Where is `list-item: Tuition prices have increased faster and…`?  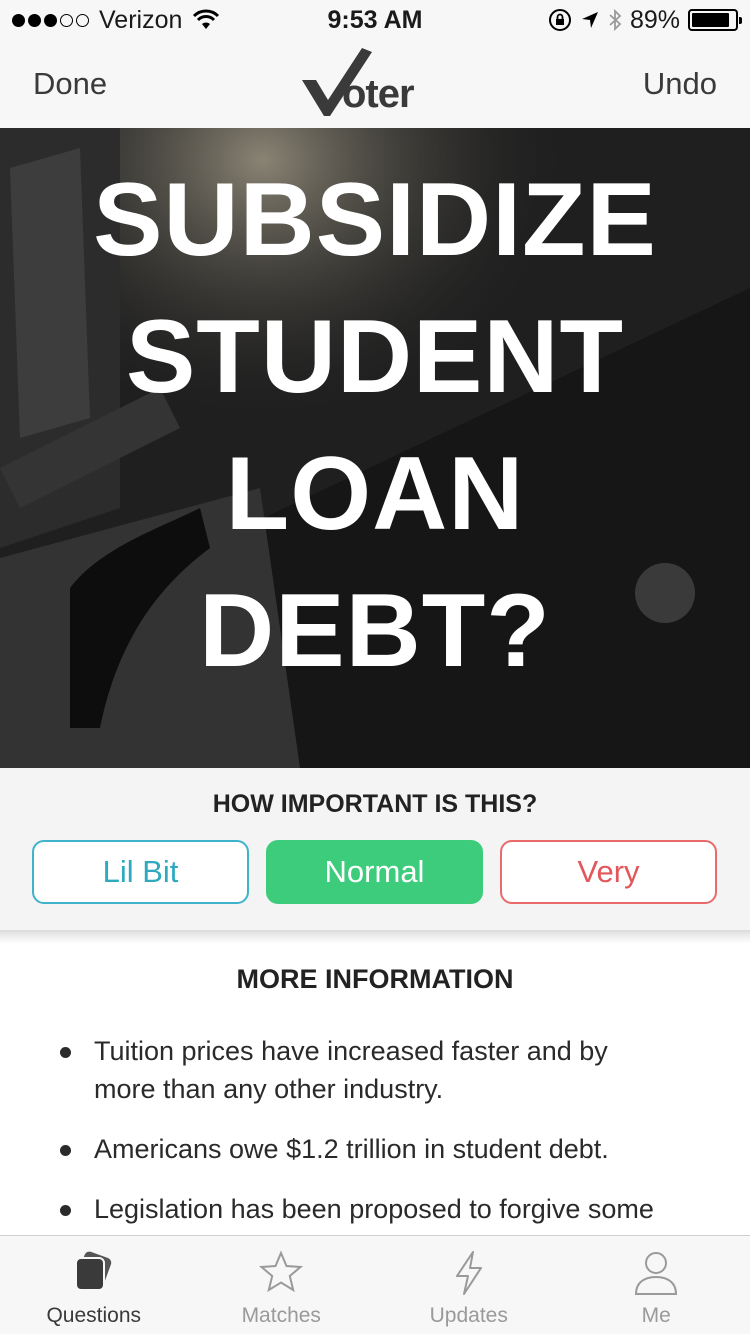 list-item: Tuition prices have increased faster and… is located at coordinates (360, 1070).